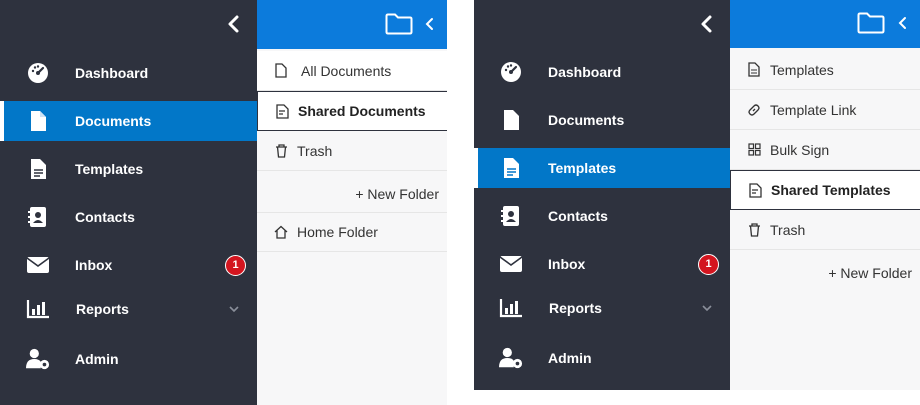  What do you see at coordinates (281, 71) in the screenshot?
I see `file-icon` at bounding box center [281, 71].